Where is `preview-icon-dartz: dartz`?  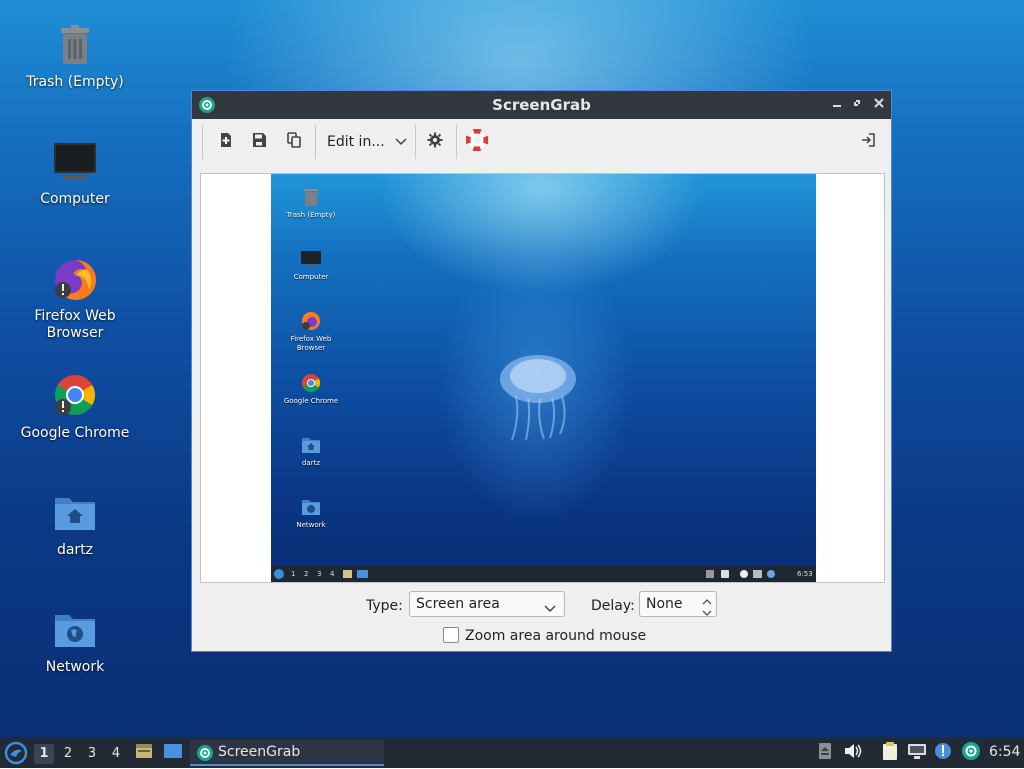 preview-icon-dartz: dartz is located at coordinates (311, 451).